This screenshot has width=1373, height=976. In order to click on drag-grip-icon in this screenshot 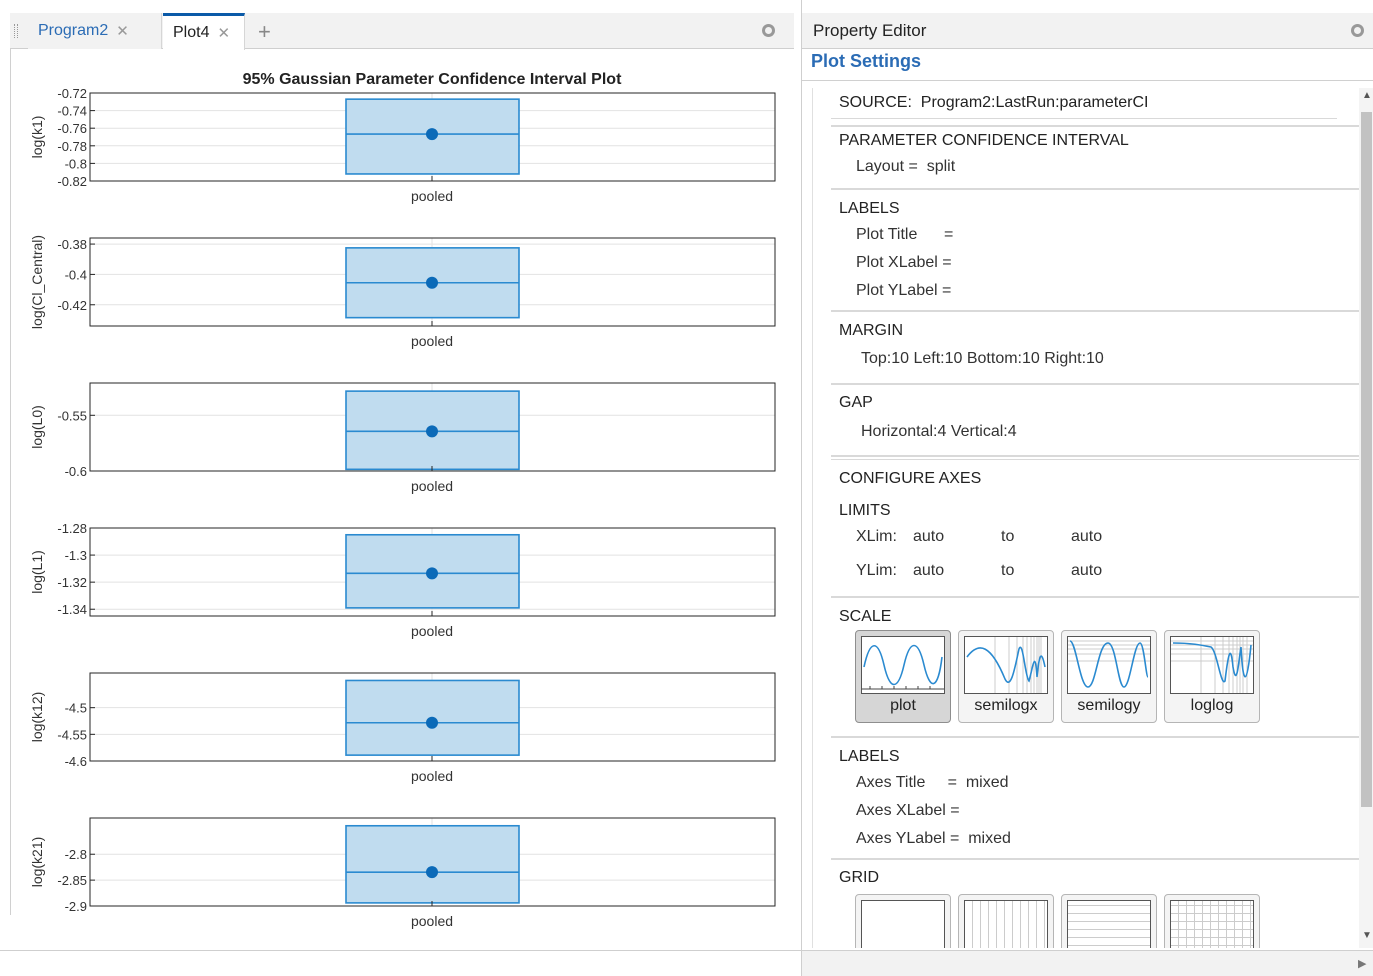, I will do `click(16, 31)`.